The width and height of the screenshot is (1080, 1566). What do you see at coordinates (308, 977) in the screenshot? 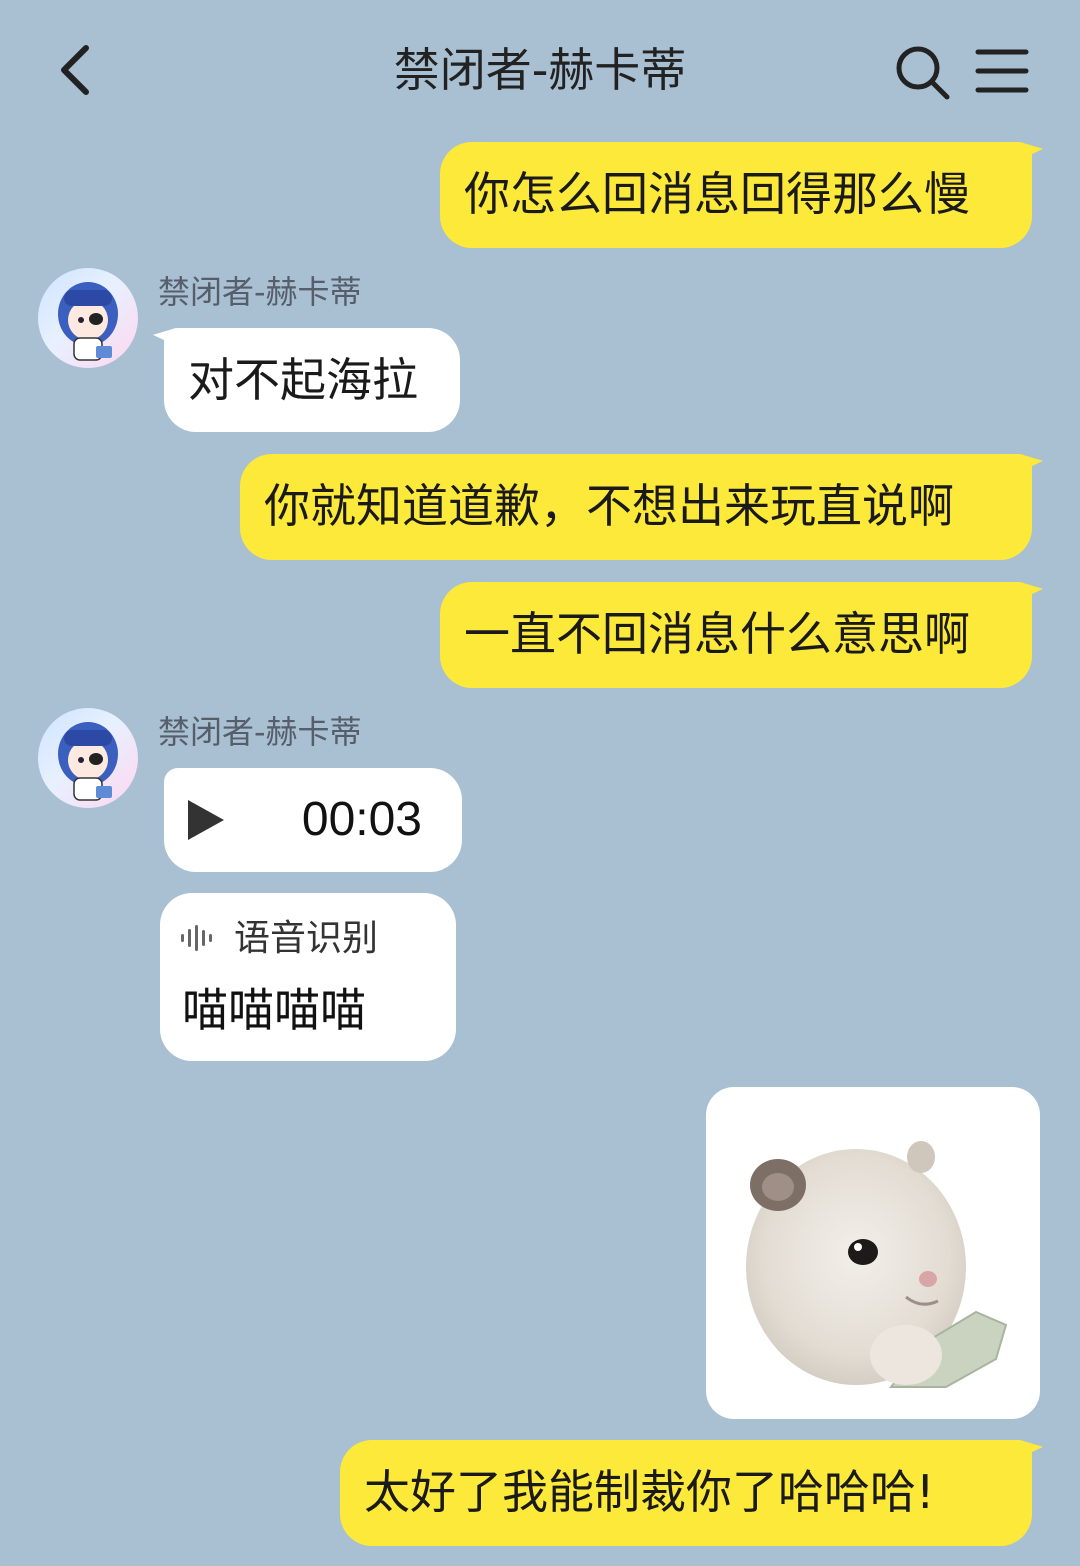
I see `speech-recognition-card: 语音识别 喵喵喵喵` at bounding box center [308, 977].